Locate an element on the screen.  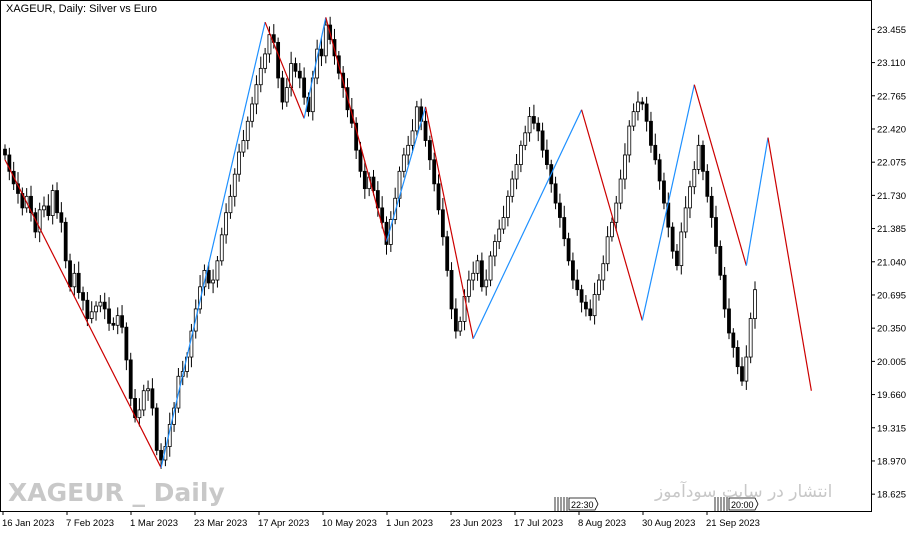
x-tick-label: 23 Mar 2023 is located at coordinates (220, 523).